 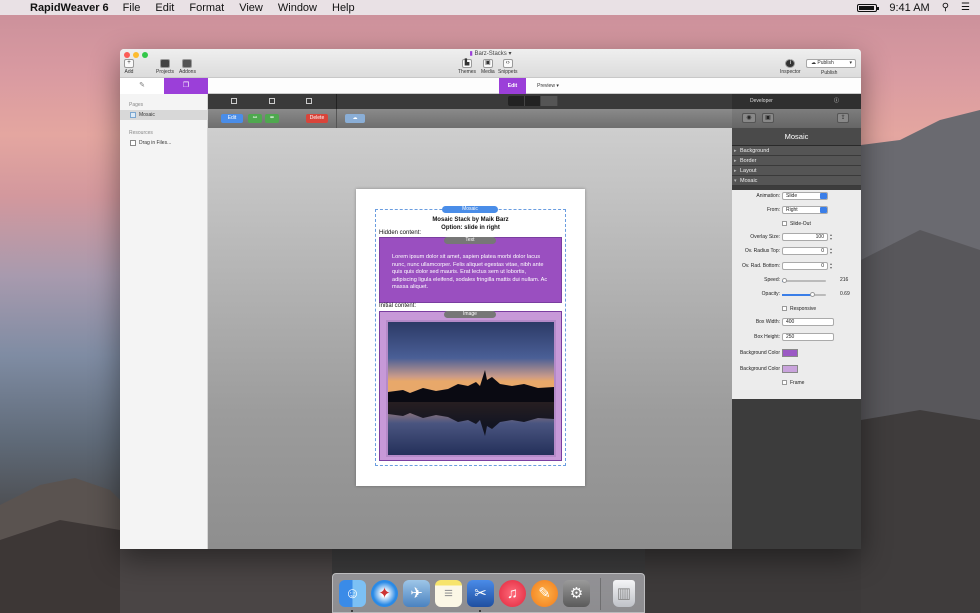 What do you see at coordinates (805, 196) in the screenshot?
I see `animation-select: Slide` at bounding box center [805, 196].